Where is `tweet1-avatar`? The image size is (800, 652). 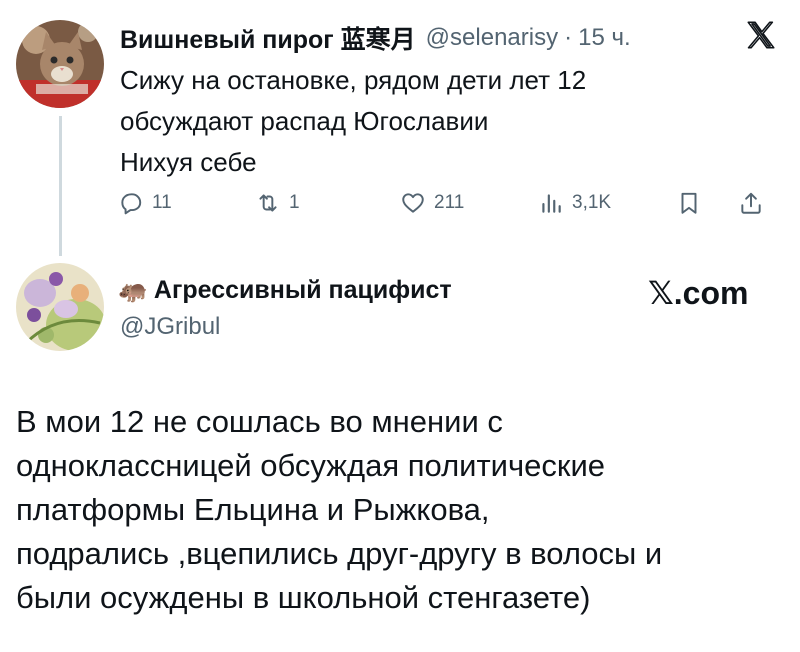 tweet1-avatar is located at coordinates (60, 64).